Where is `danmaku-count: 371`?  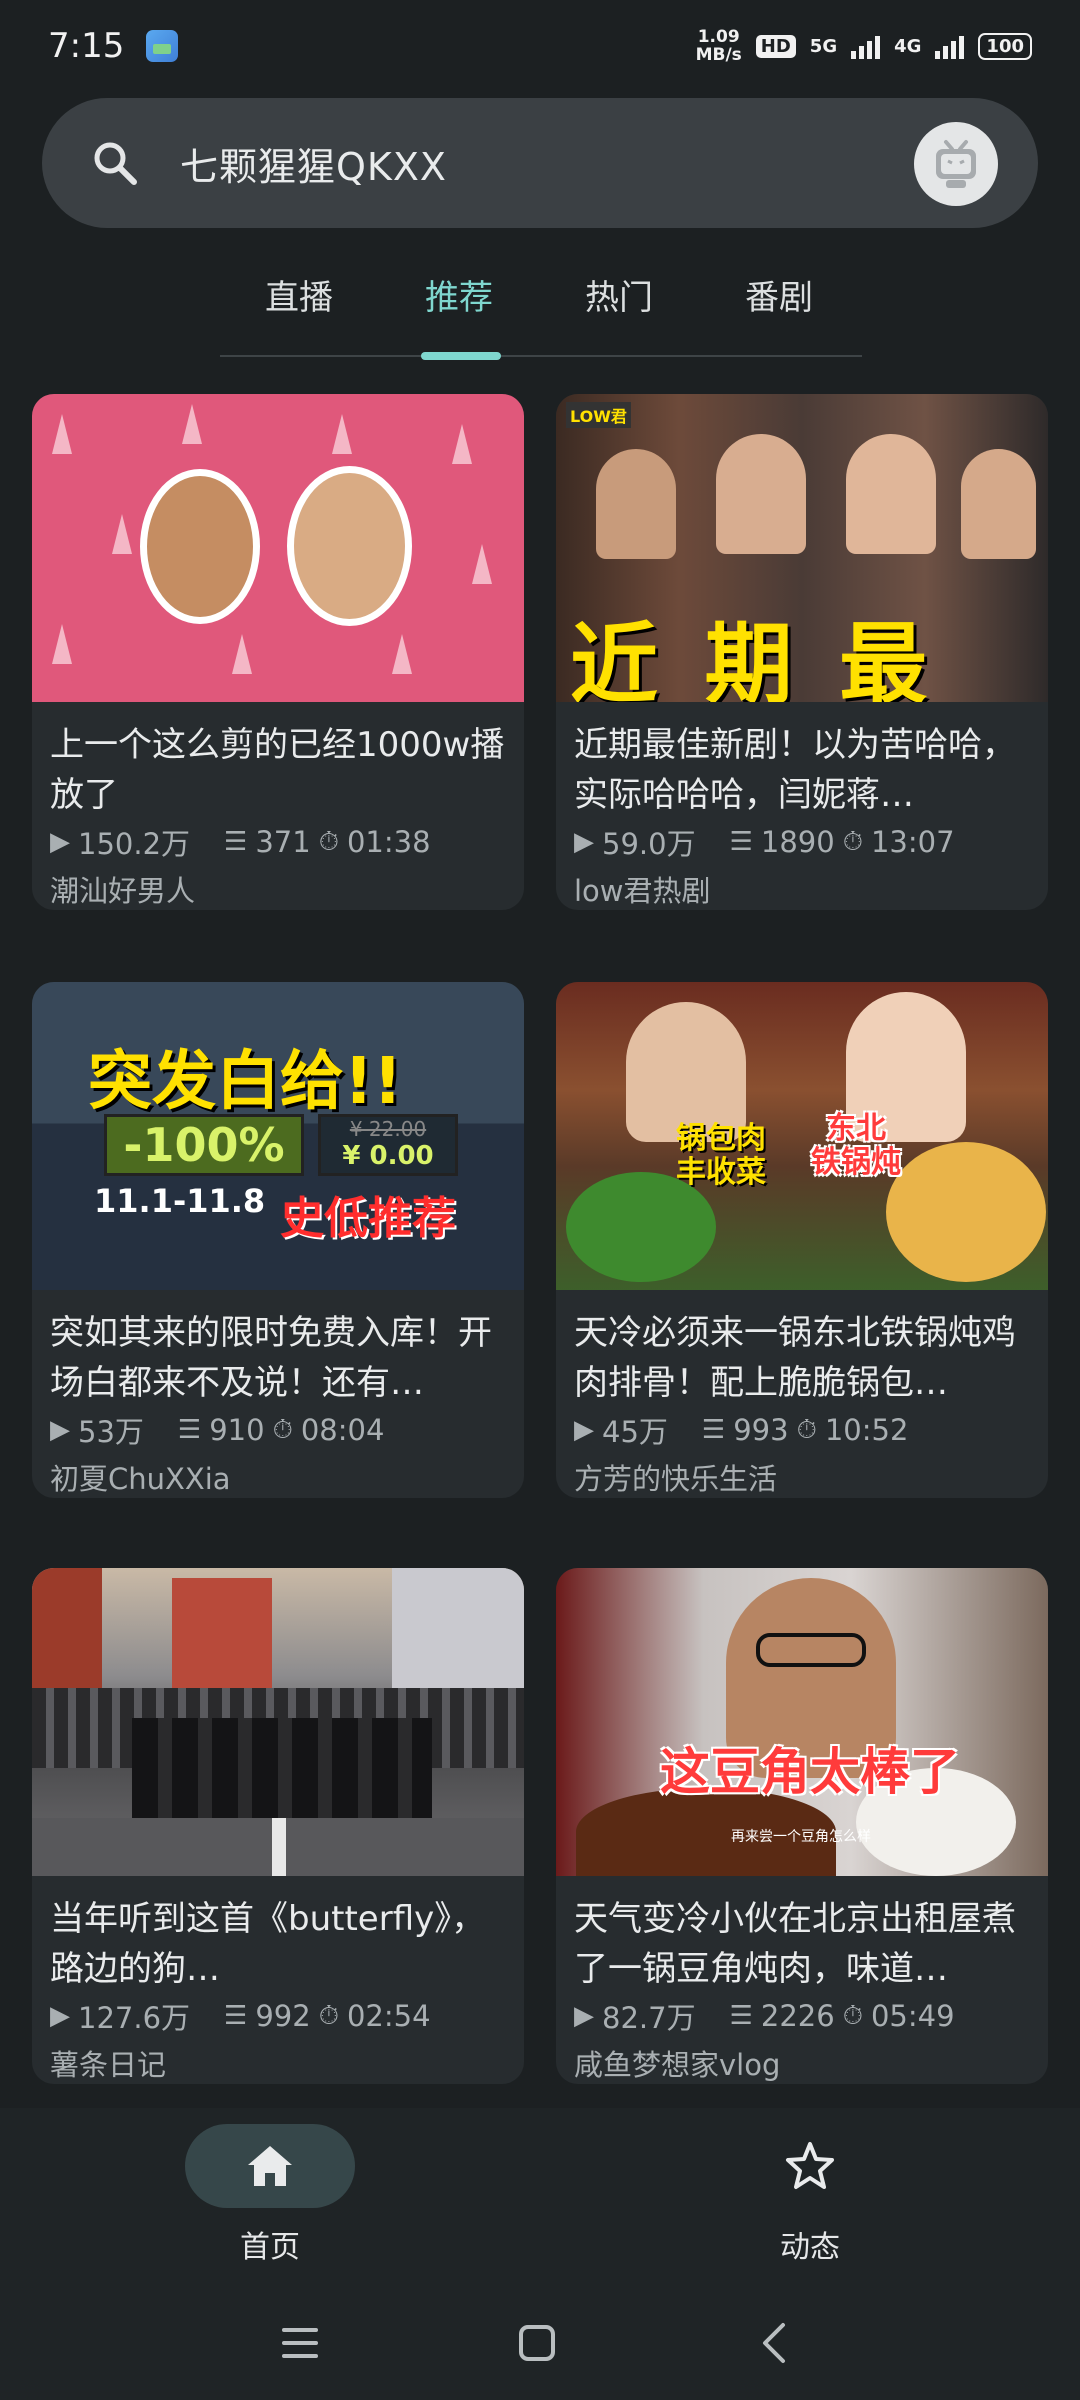 danmaku-count: 371 is located at coordinates (283, 842).